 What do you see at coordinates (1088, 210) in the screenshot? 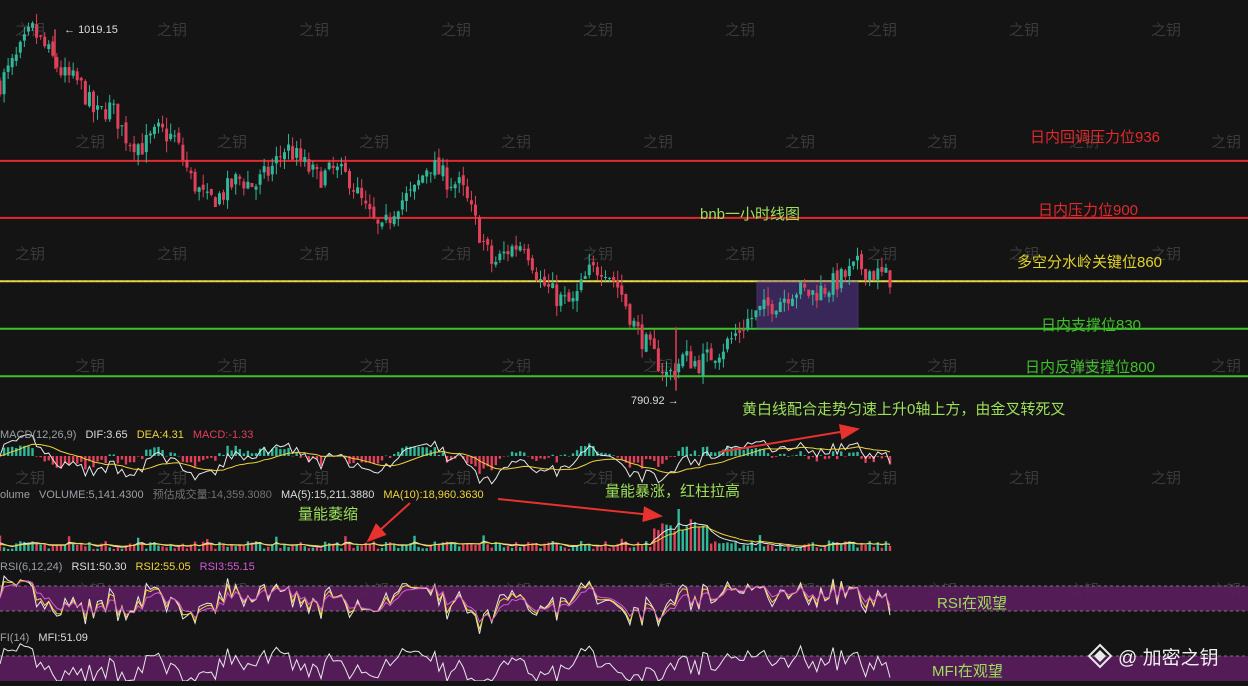
I see `level-label-900: 日内压力位900` at bounding box center [1088, 210].